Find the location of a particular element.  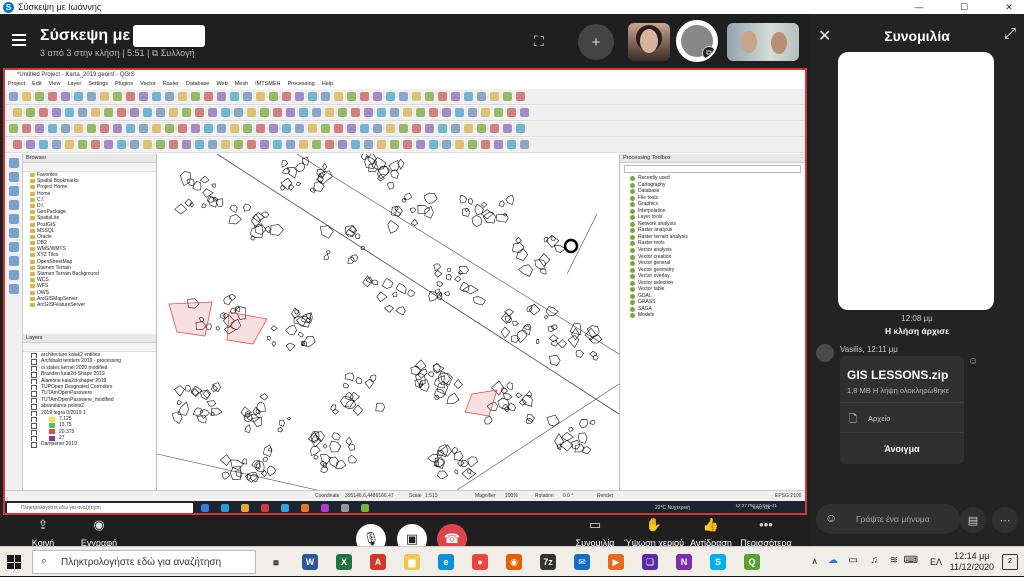

excel-icon: X is located at coordinates (344, 562).